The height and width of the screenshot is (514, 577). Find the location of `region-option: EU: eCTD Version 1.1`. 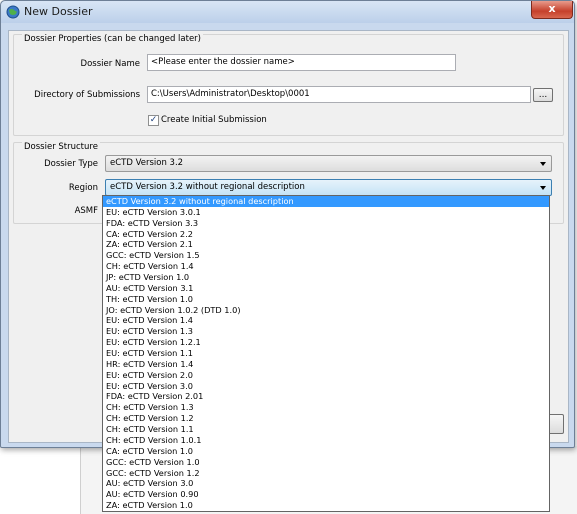

region-option: EU: eCTD Version 1.1 is located at coordinates (326, 353).